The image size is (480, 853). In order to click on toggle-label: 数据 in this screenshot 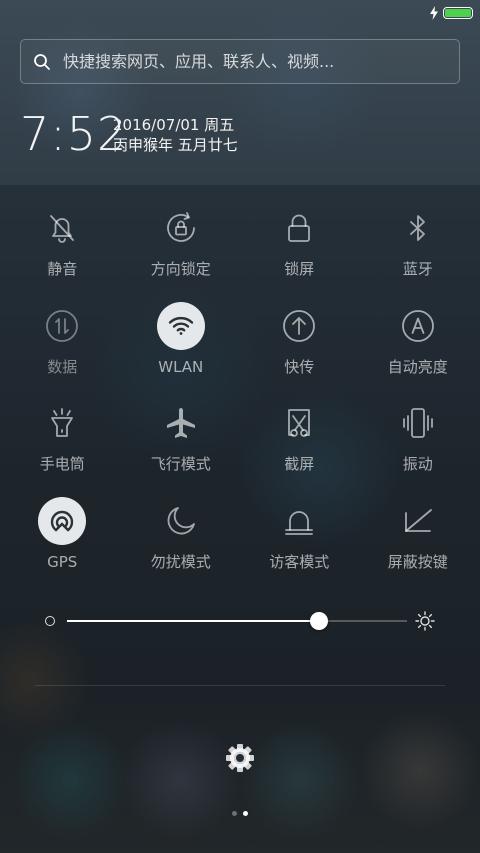, I will do `click(62, 366)`.